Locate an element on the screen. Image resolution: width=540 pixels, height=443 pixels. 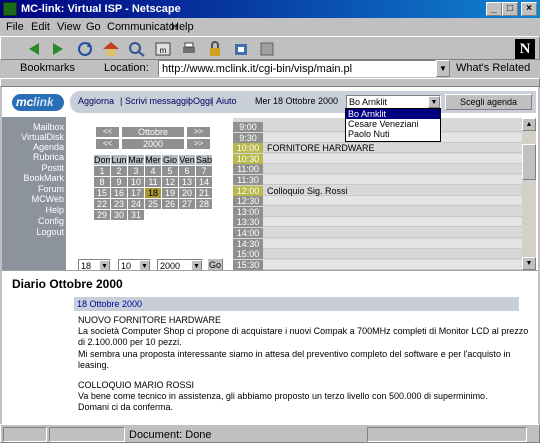
sidebar-item-mcweb: MCWeb is located at coordinates (48, 199).